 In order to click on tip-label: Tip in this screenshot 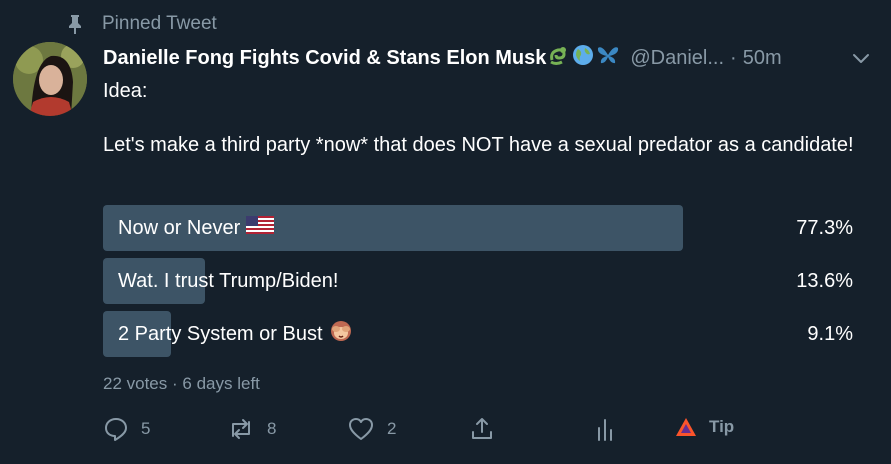, I will do `click(722, 426)`.